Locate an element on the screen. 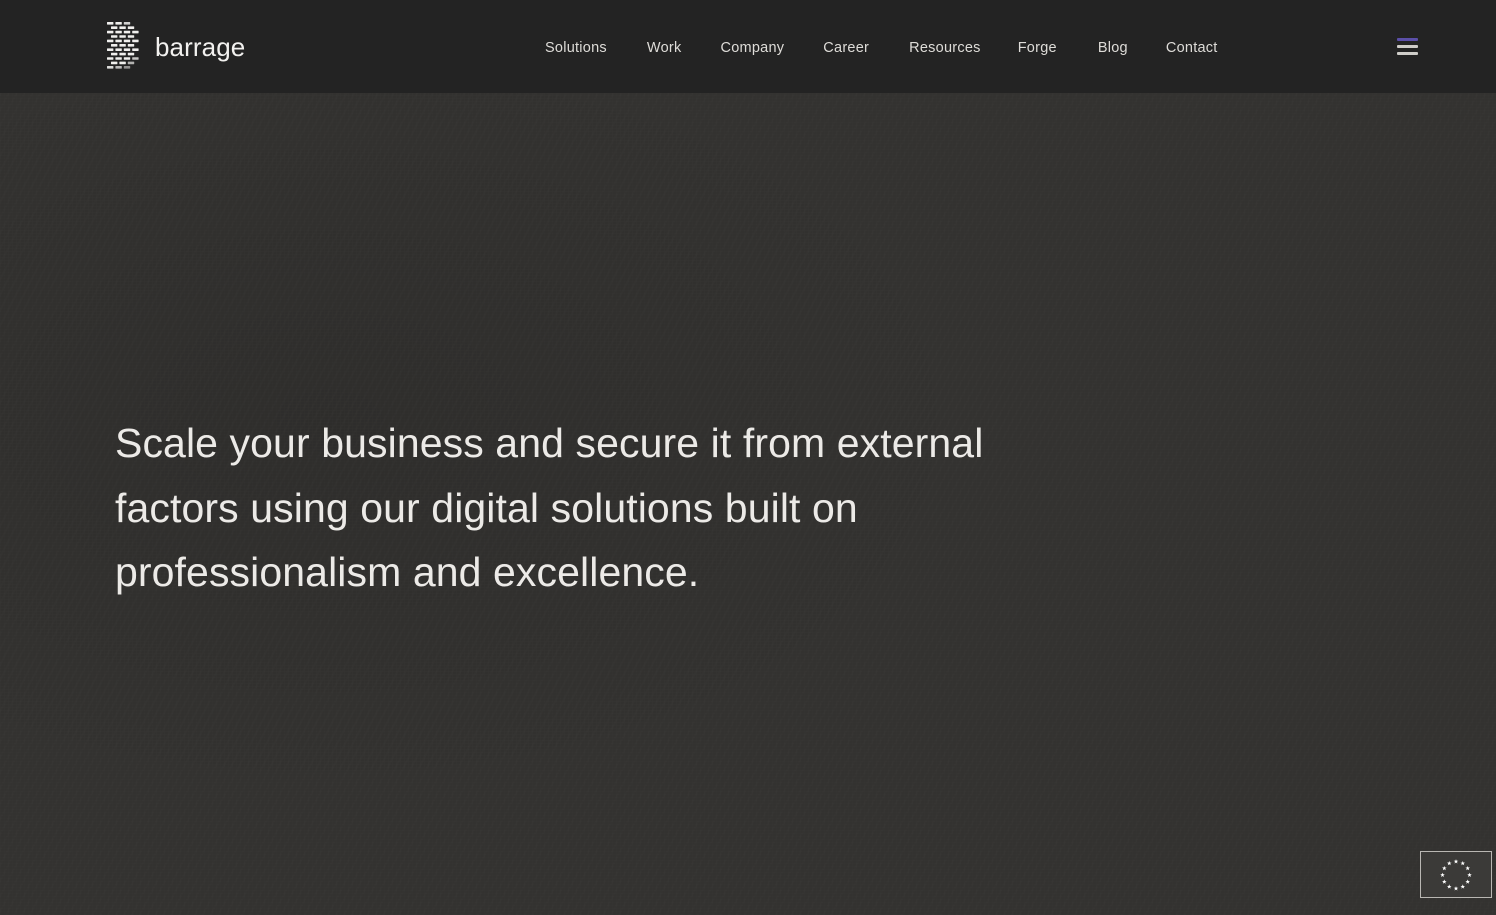  hamburger-bar-middle is located at coordinates (1407, 46).